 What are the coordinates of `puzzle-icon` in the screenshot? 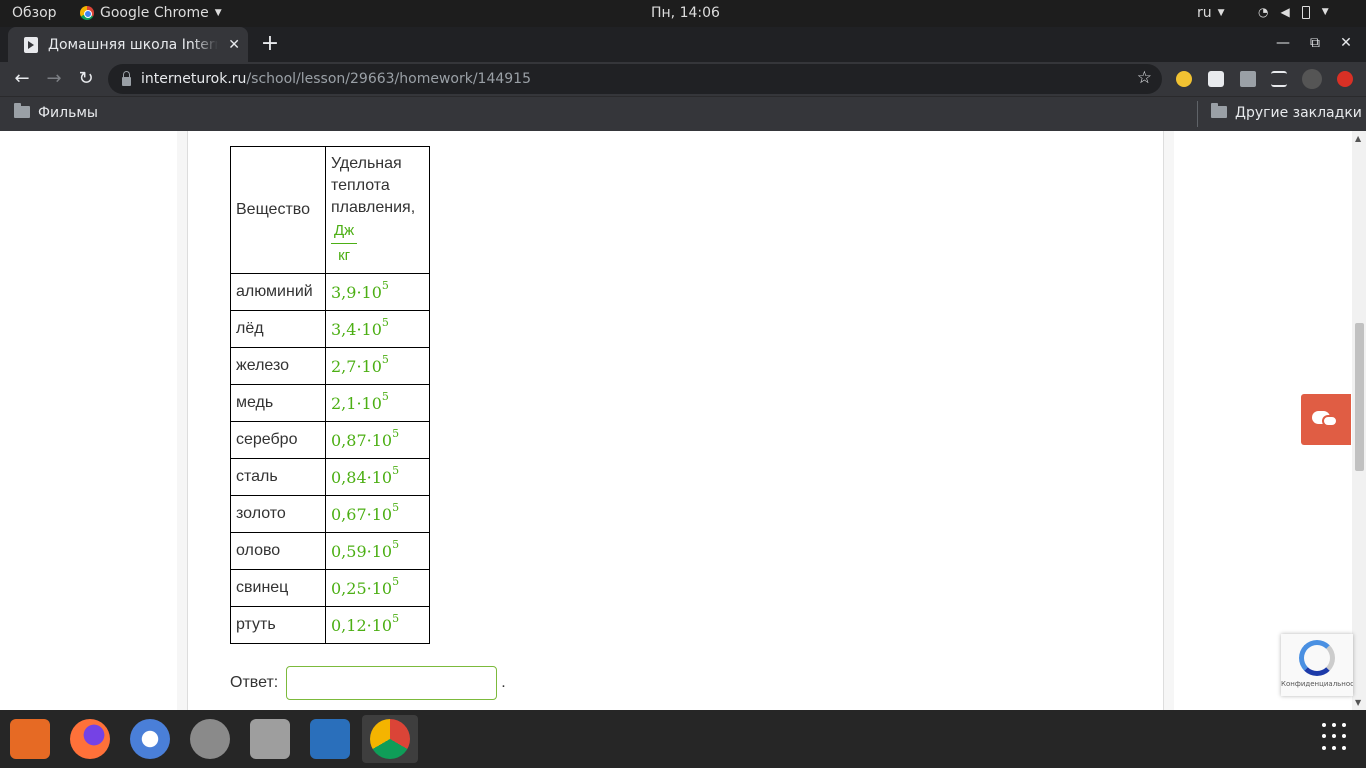 It's located at (1248, 79).